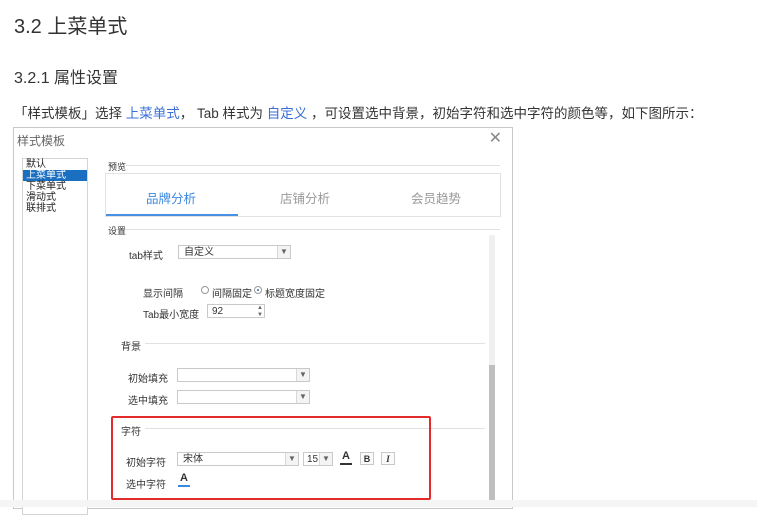 The height and width of the screenshot is (515, 757). I want to click on background-divider, so click(315, 343).